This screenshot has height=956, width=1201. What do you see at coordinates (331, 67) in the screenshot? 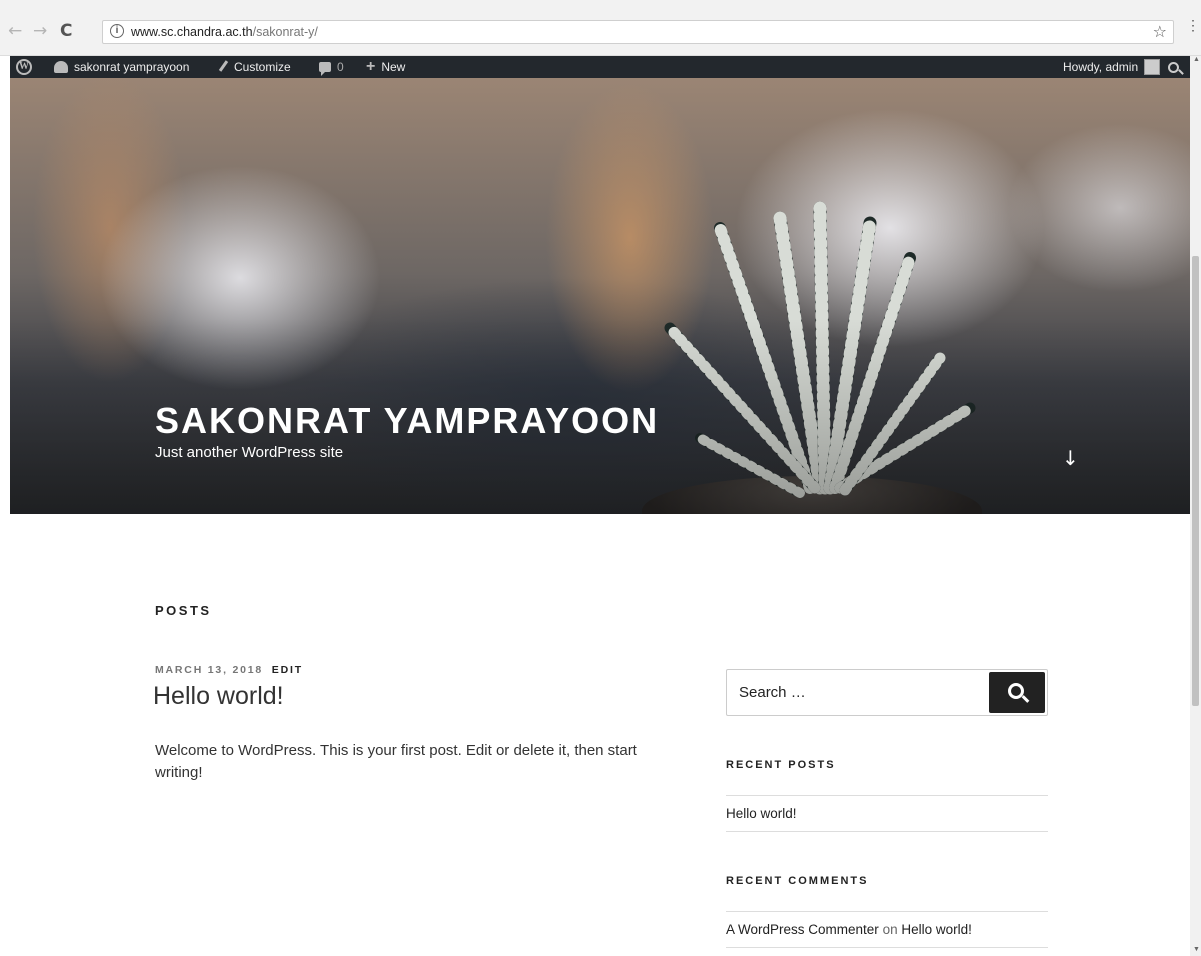
I see `comments-link: 0` at bounding box center [331, 67].